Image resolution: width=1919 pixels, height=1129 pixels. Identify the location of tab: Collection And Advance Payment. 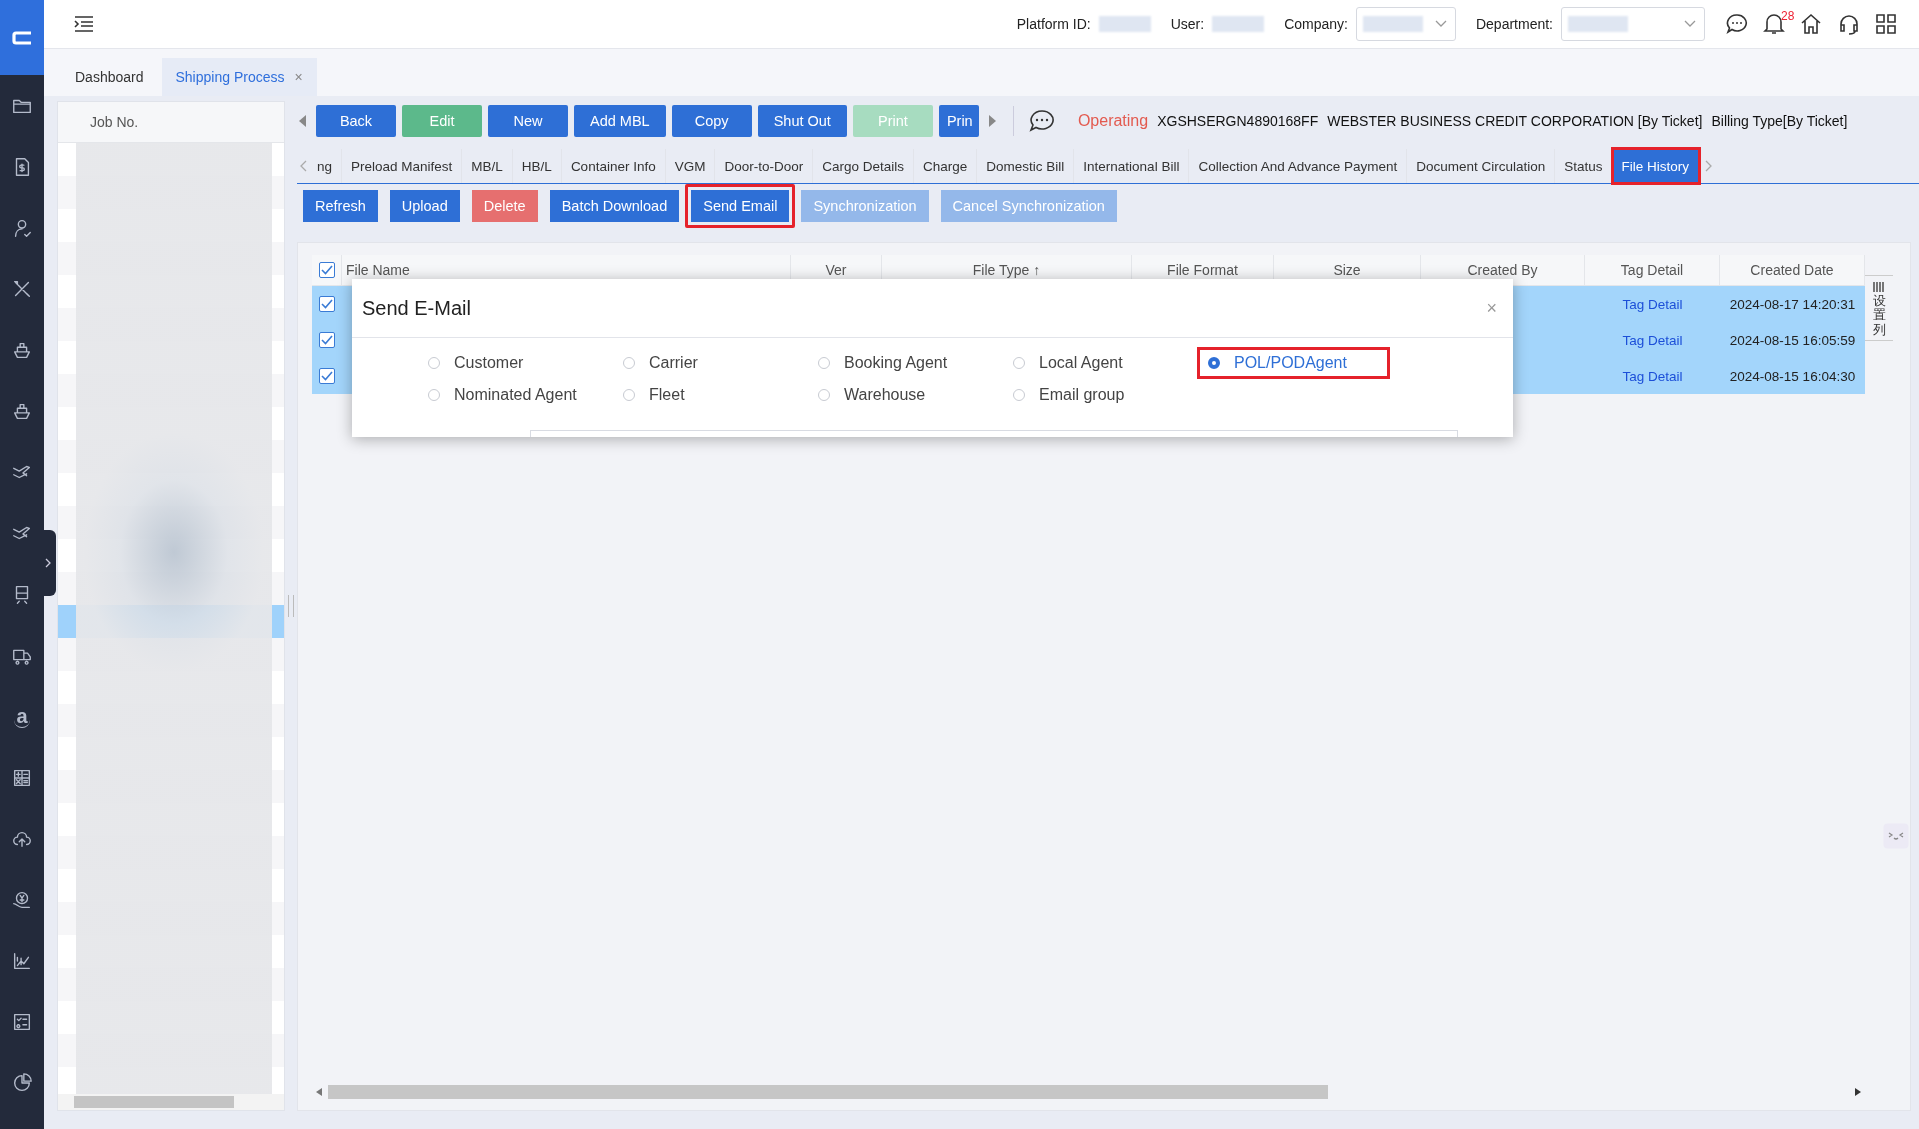
(1298, 166).